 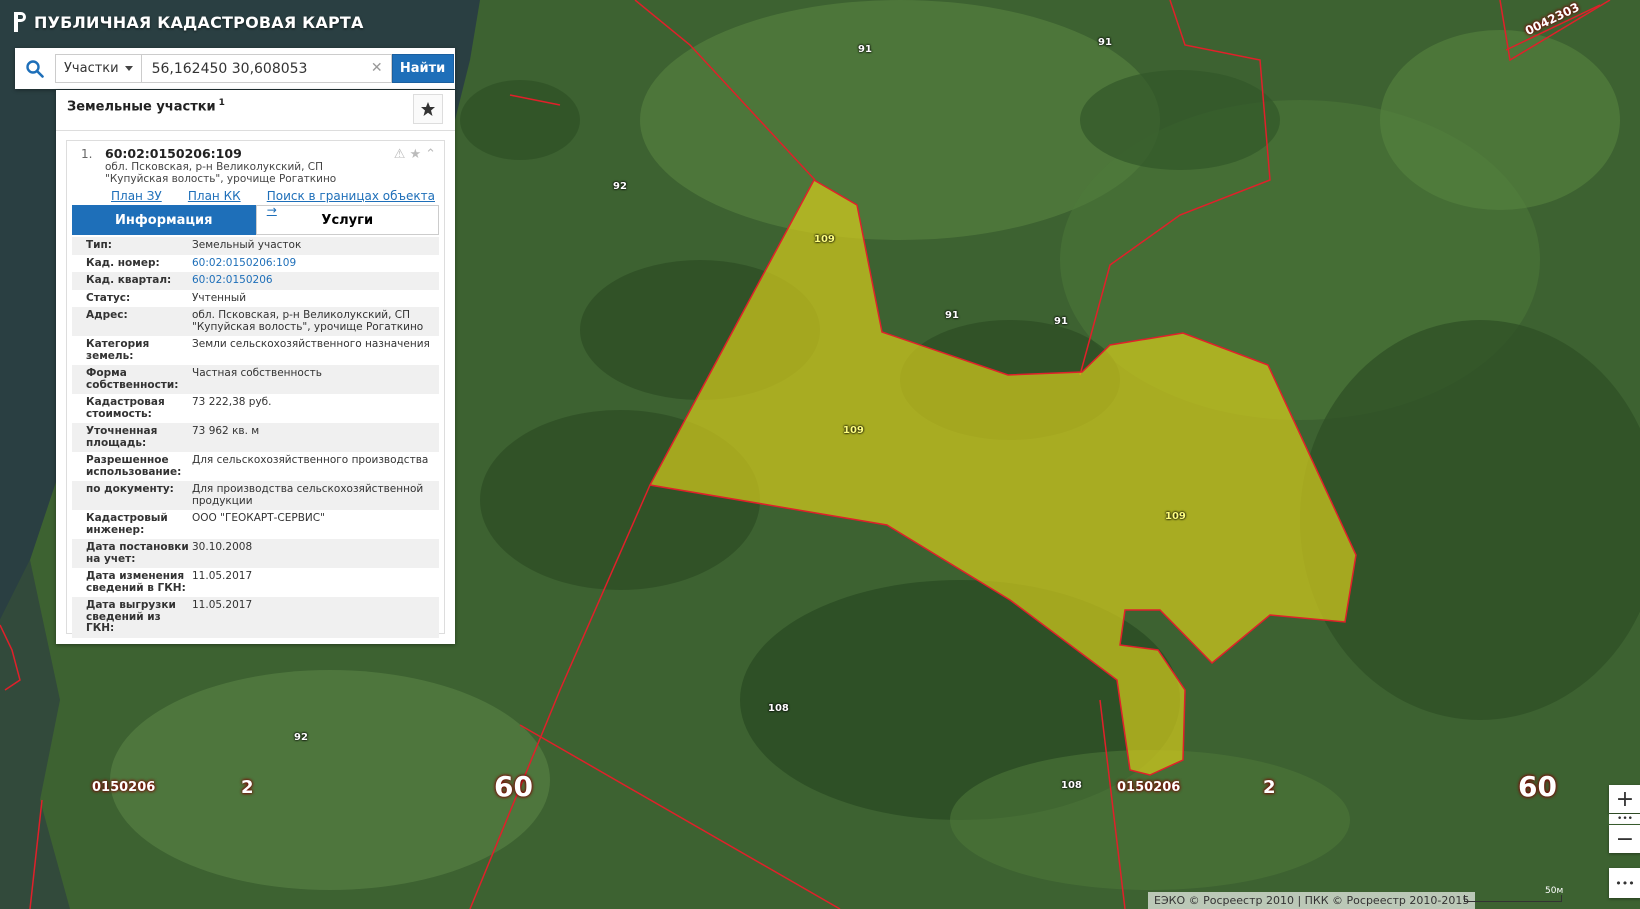 What do you see at coordinates (221, 103) in the screenshot?
I see `result-count: 1` at bounding box center [221, 103].